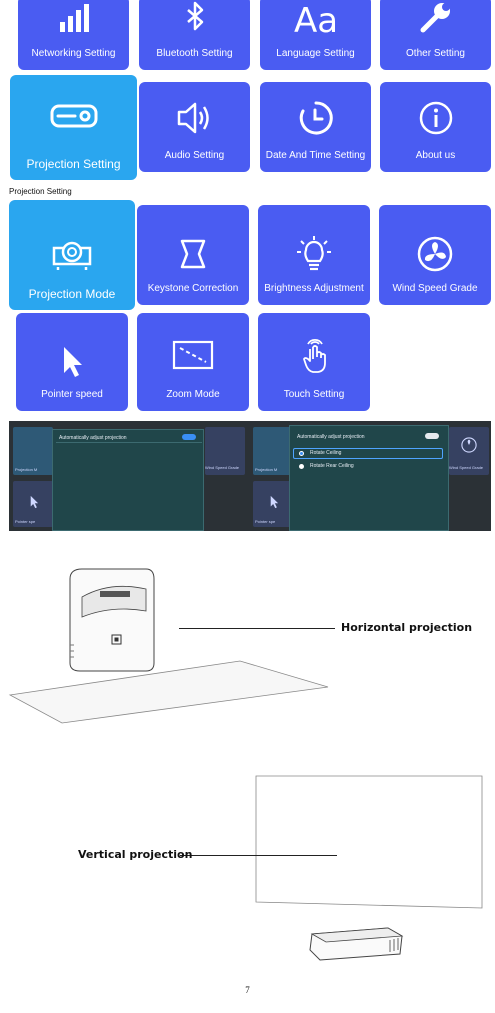 The height and width of the screenshot is (1013, 495). I want to click on tile-label: About us, so click(435, 155).